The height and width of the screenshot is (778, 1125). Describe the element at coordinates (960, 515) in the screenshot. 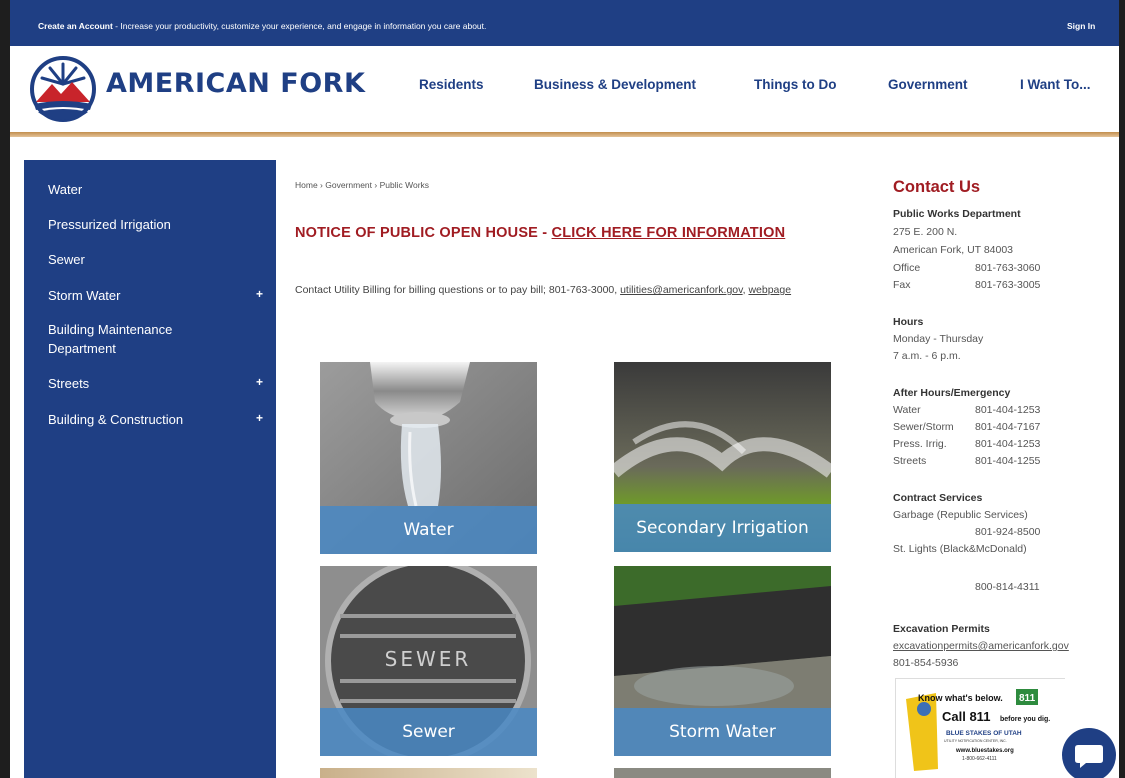

I see `garbage-provider: Garbage (Republic Services)` at that location.